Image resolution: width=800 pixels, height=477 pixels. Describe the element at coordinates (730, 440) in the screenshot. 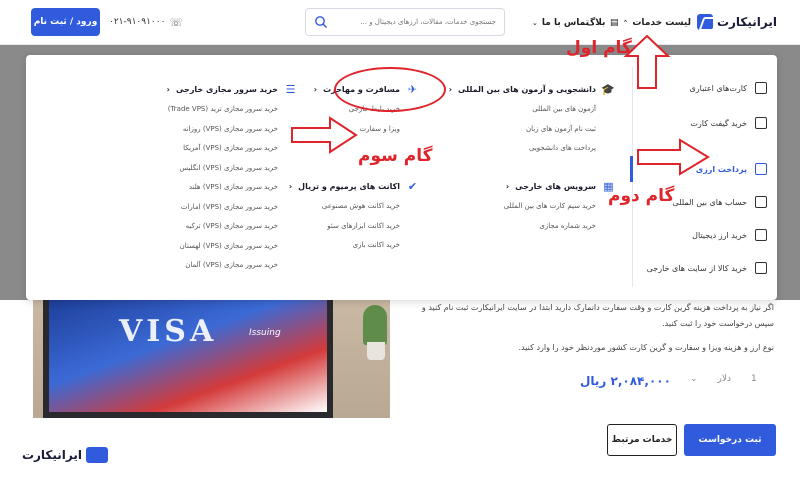

I see `submit-request-button: ثبت درخواست` at that location.